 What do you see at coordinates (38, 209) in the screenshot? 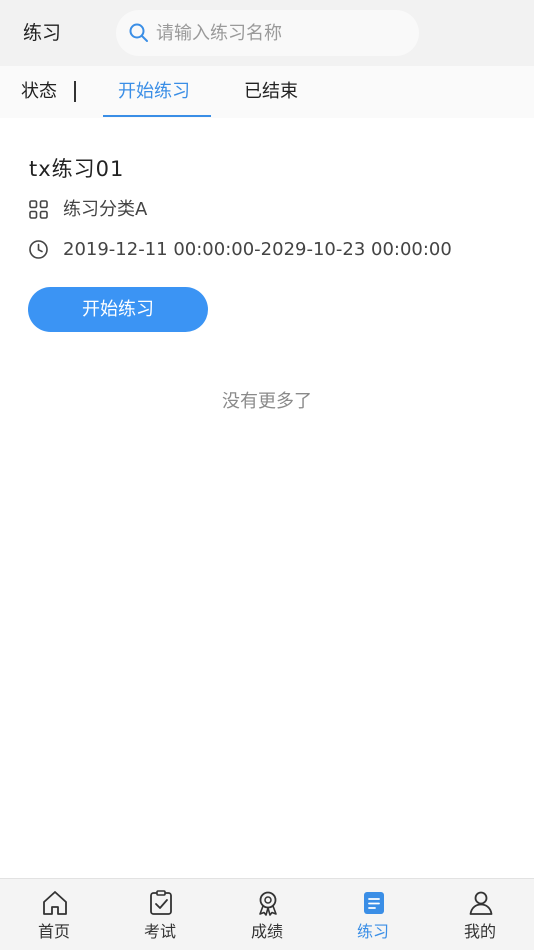
I see `category-grid-icon` at bounding box center [38, 209].